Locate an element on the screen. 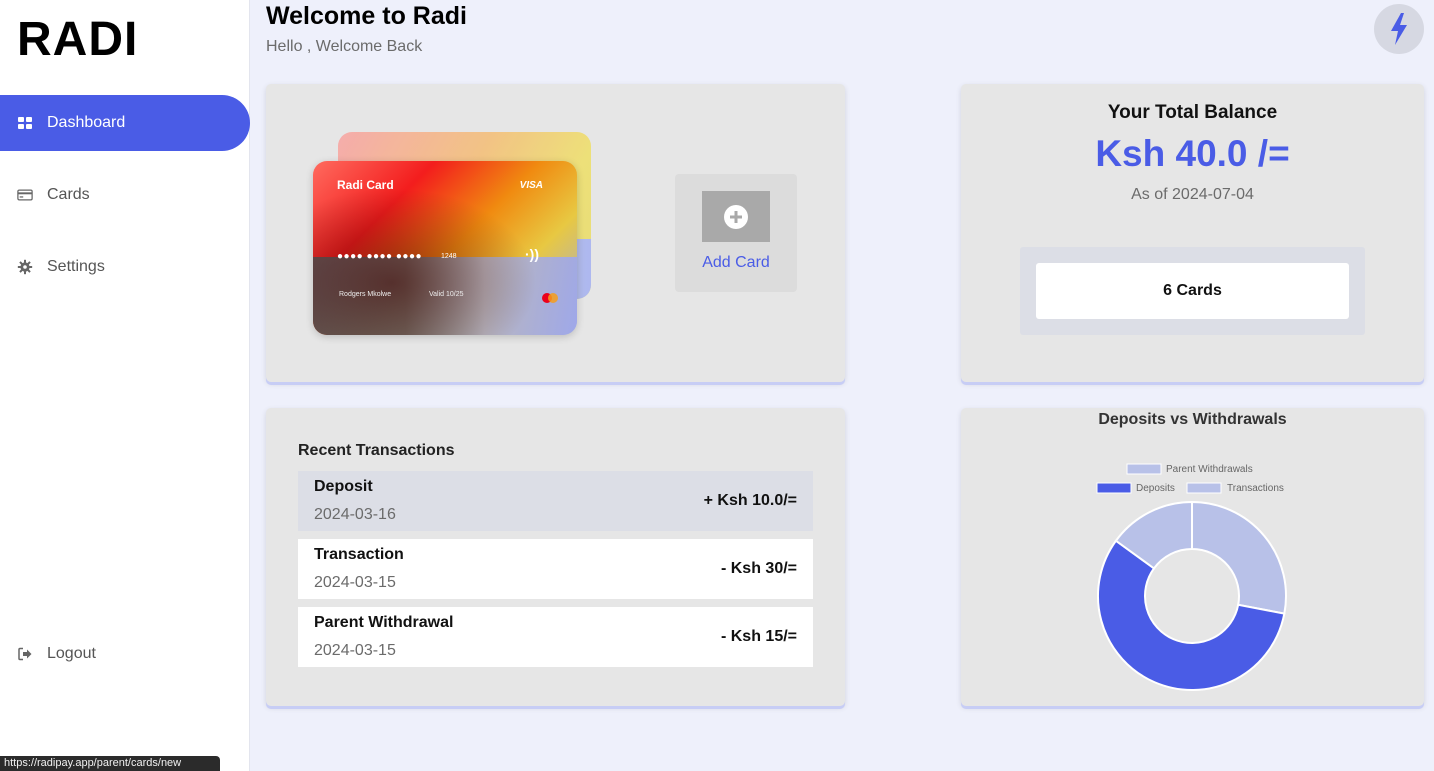 The image size is (1434, 771). add-card-button: Add Card is located at coordinates (736, 233).